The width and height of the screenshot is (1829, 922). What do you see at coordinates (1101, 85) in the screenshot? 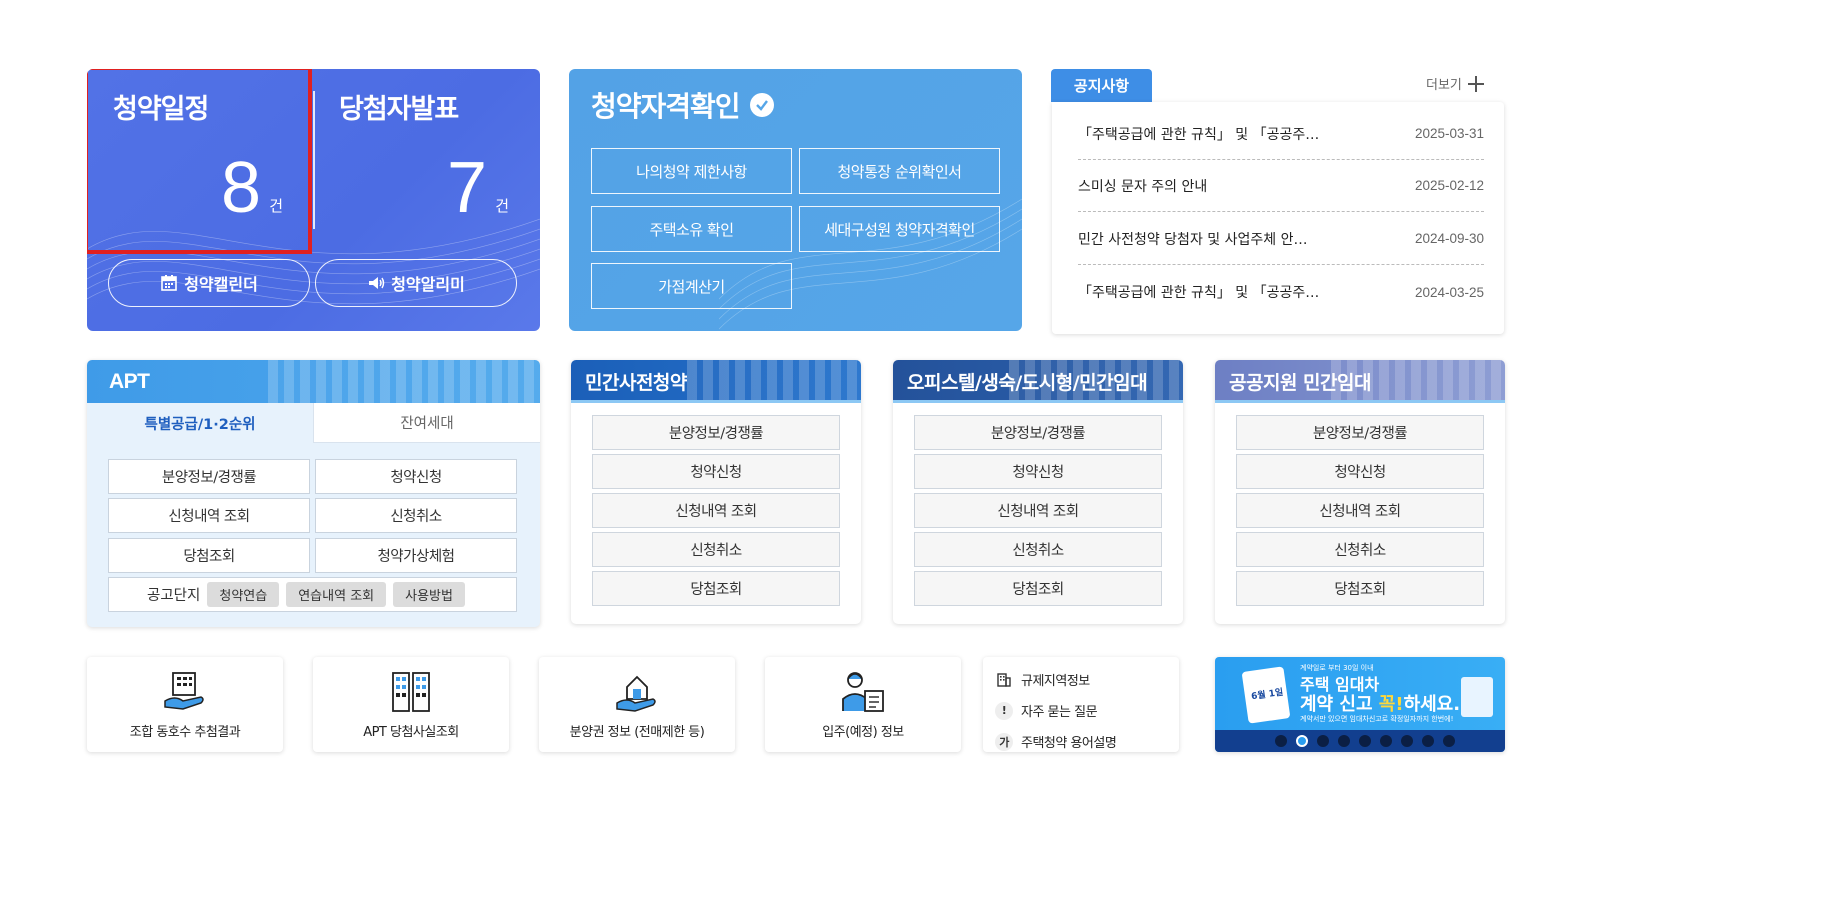
I see `notice-tab: 공지사항` at bounding box center [1101, 85].